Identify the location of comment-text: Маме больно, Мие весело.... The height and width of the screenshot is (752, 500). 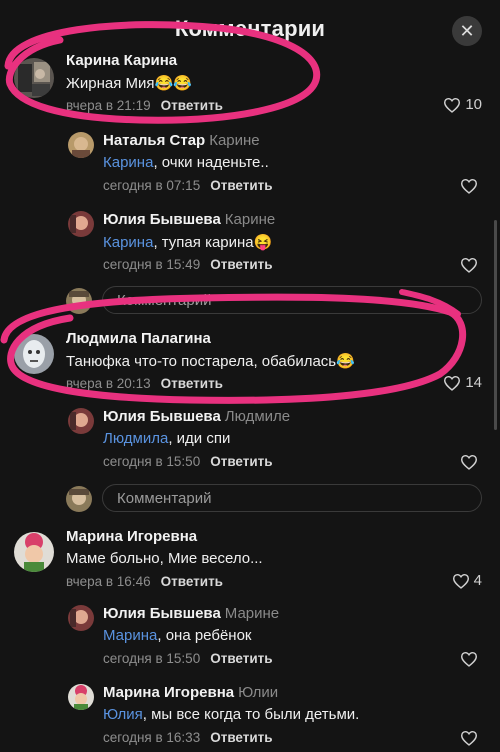
(164, 558).